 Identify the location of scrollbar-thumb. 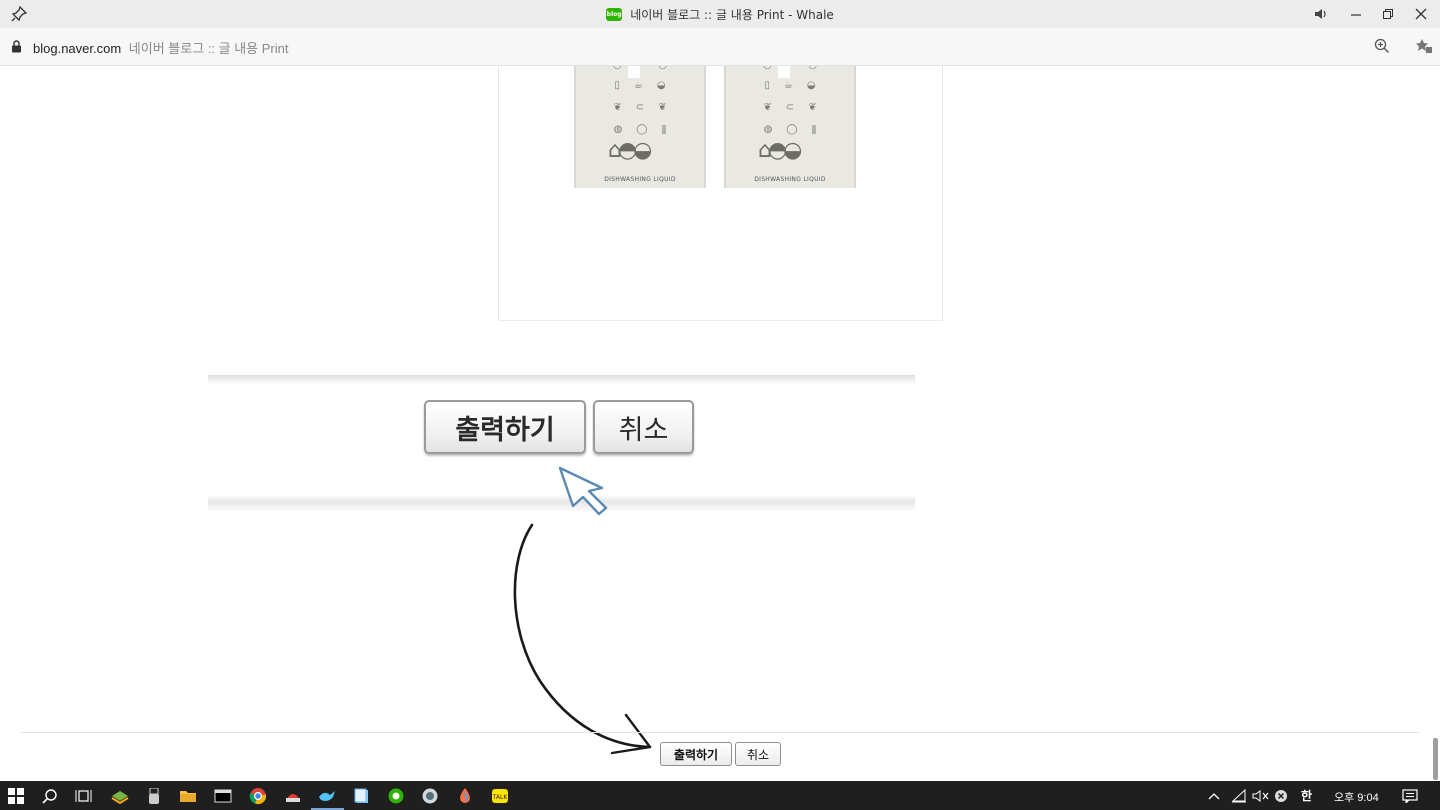
(1435, 759).